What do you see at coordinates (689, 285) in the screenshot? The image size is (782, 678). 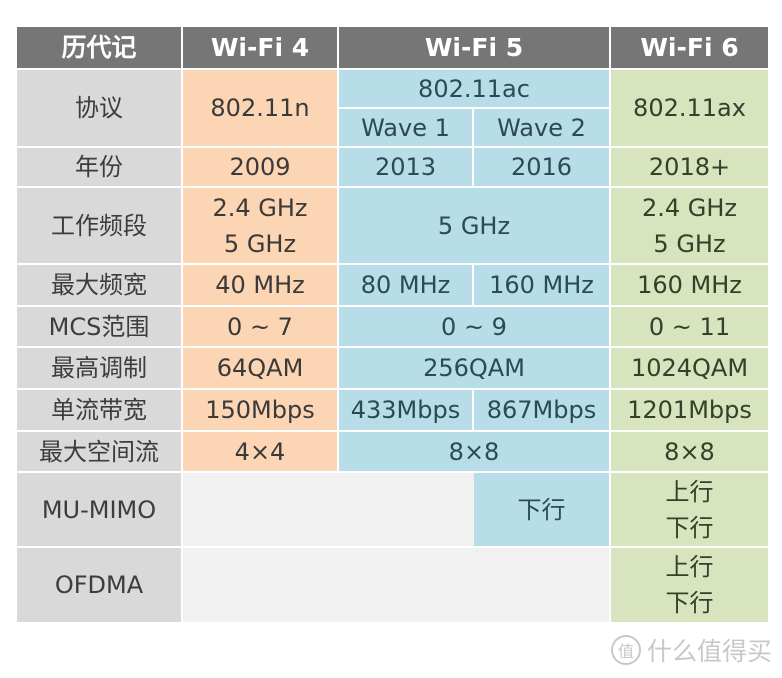 I see `wifi6-max-bandwidth: 160 MHz` at bounding box center [689, 285].